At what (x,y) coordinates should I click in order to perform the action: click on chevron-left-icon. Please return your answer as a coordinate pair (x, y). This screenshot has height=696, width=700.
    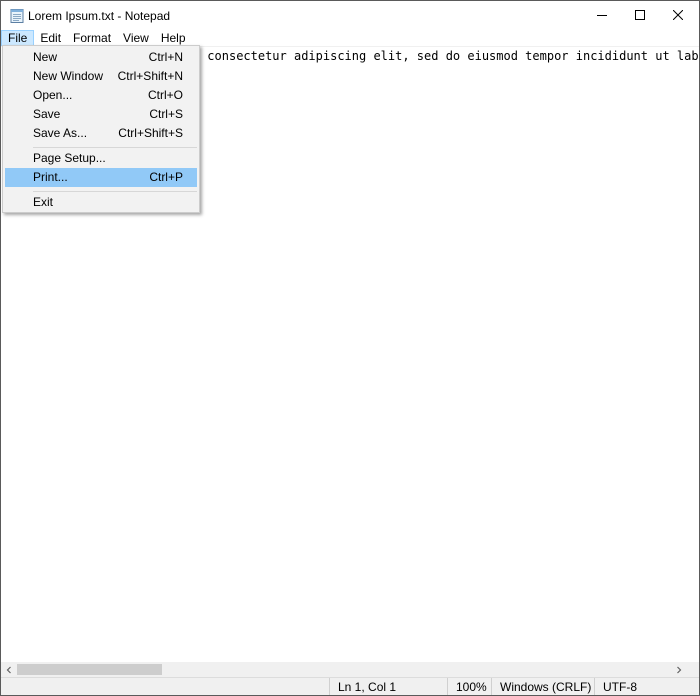
    Looking at the image, I should click on (9, 670).